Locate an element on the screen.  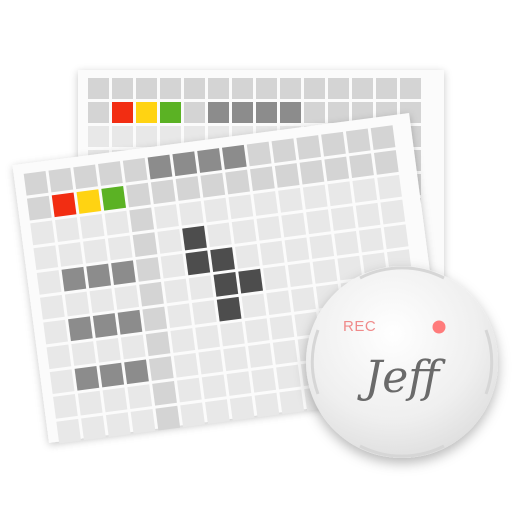
jeff-wordmark: Jeff is located at coordinates (402, 377).